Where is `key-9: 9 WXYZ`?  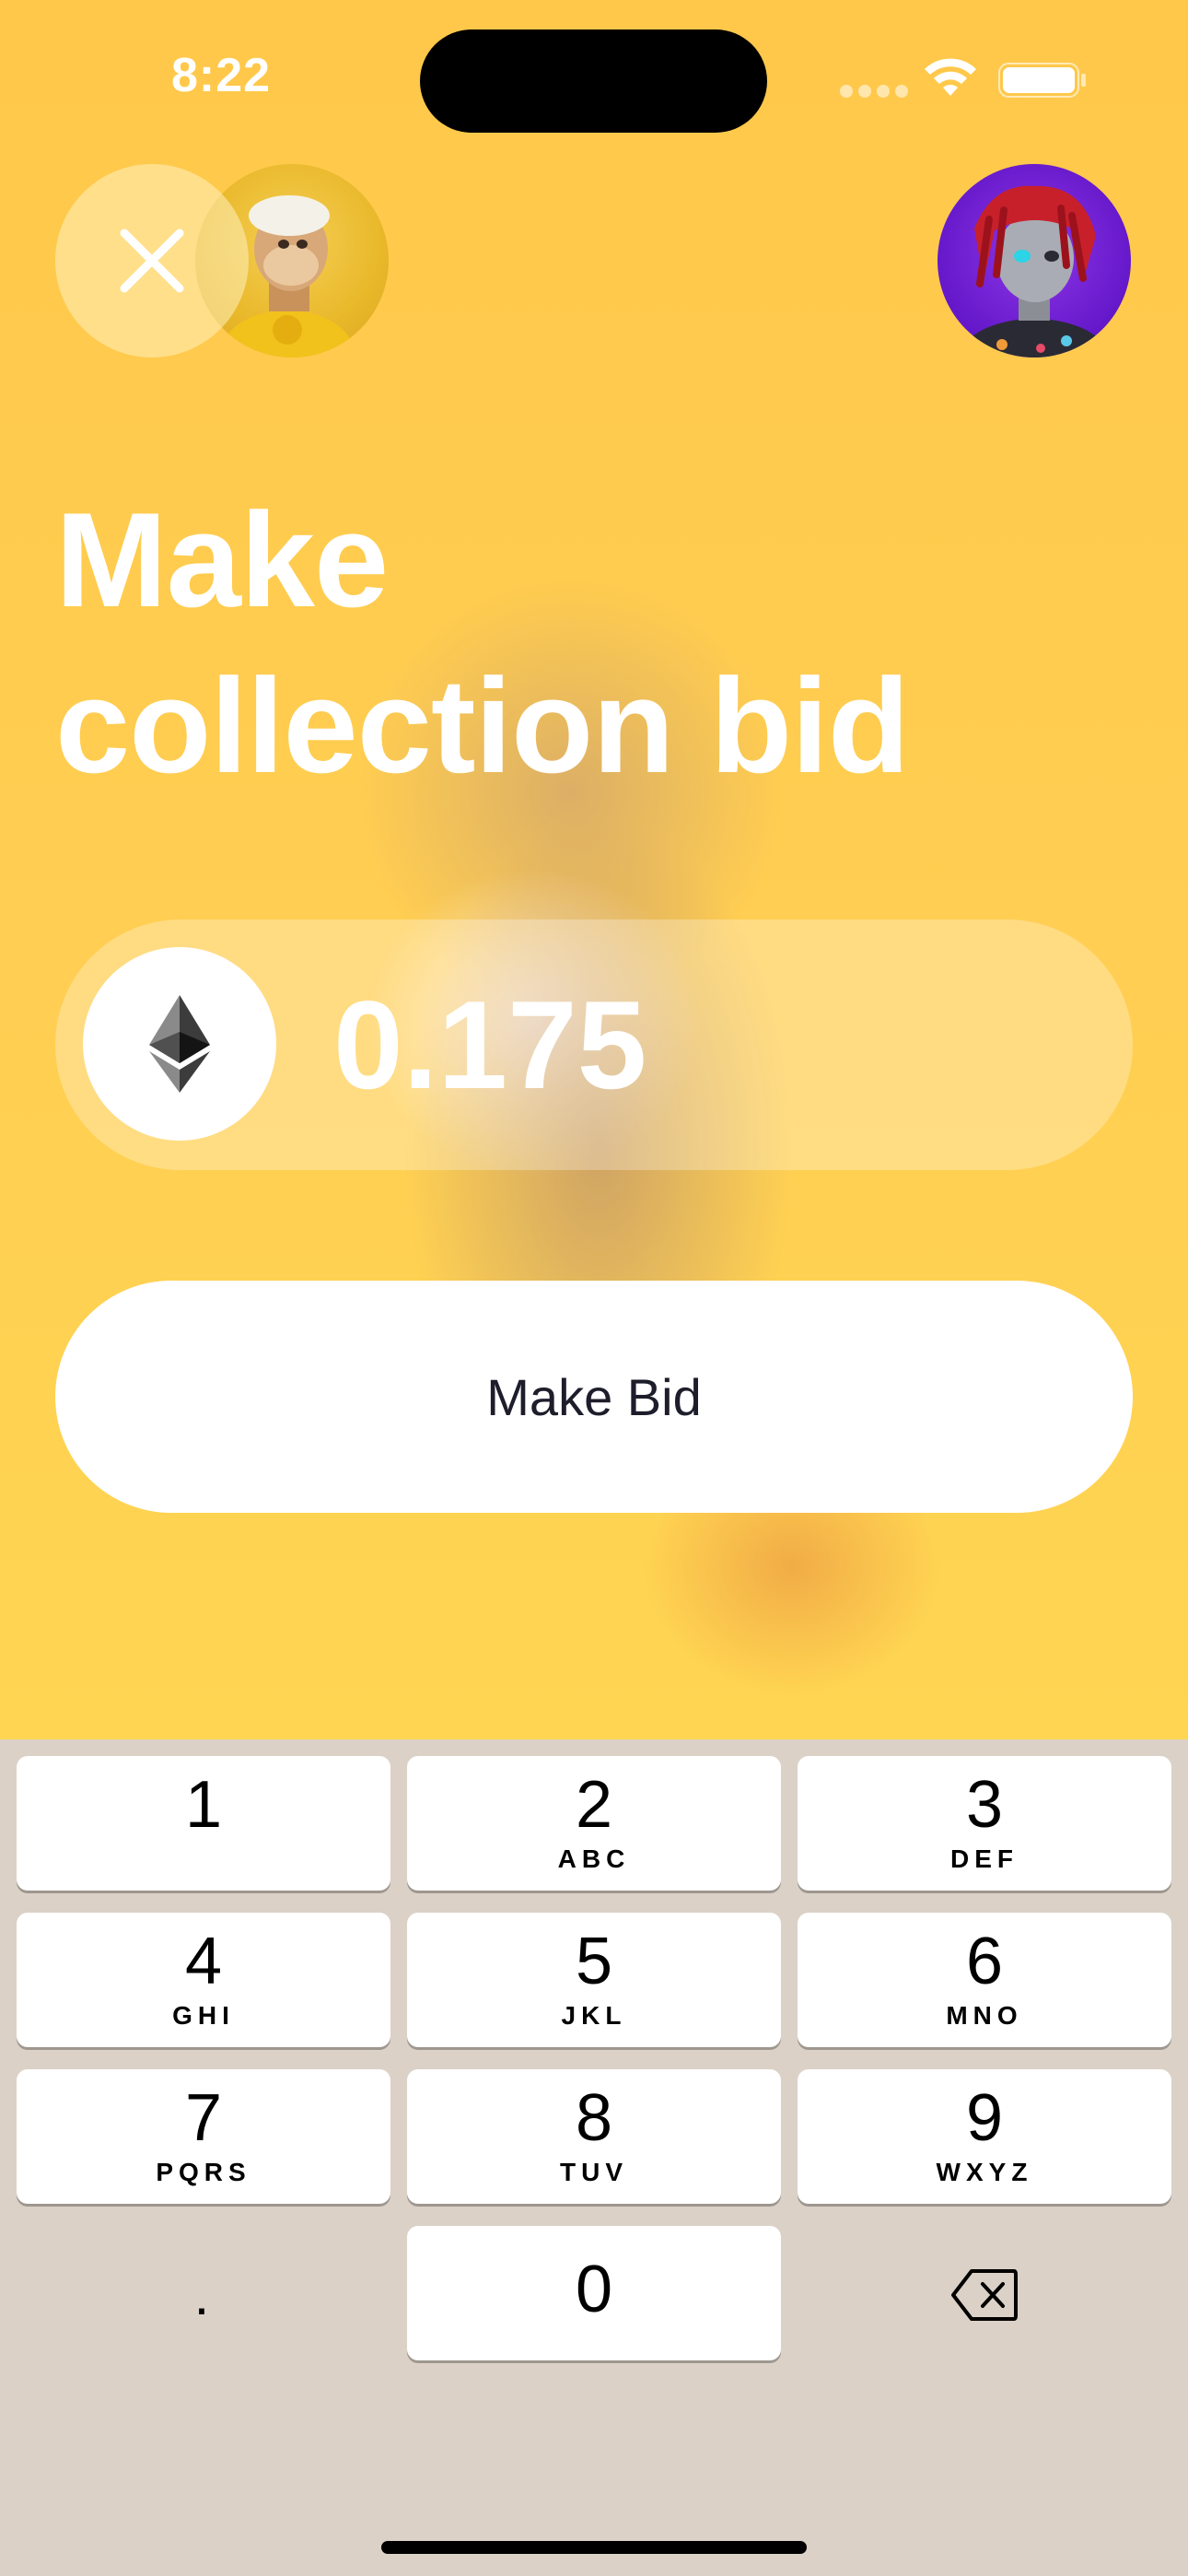
key-9: 9 WXYZ is located at coordinates (985, 2136).